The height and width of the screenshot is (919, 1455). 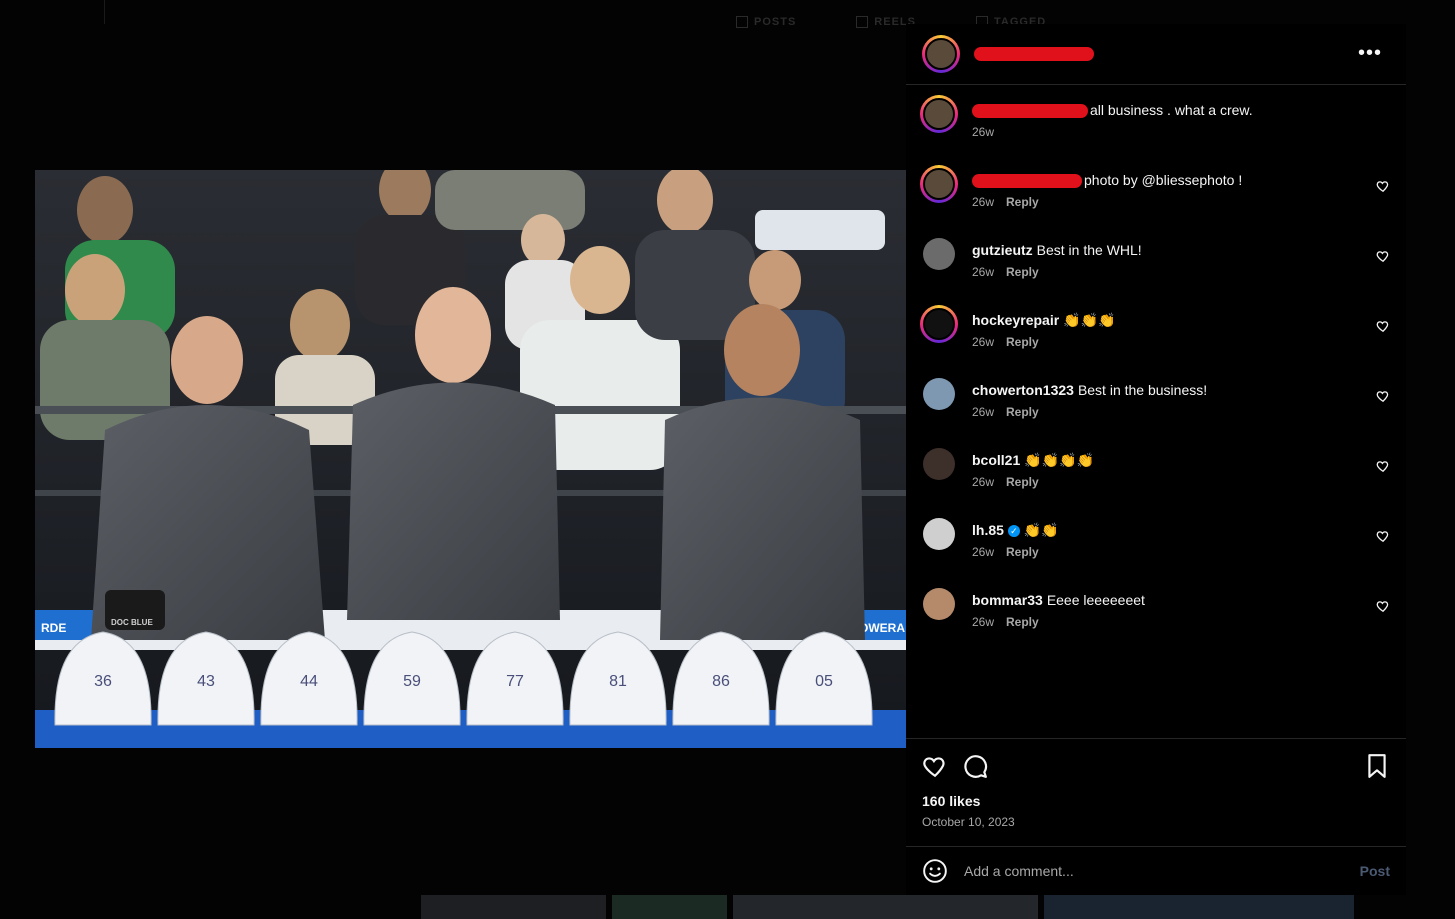 What do you see at coordinates (775, 22) in the screenshot?
I see `tab-label: POSTS` at bounding box center [775, 22].